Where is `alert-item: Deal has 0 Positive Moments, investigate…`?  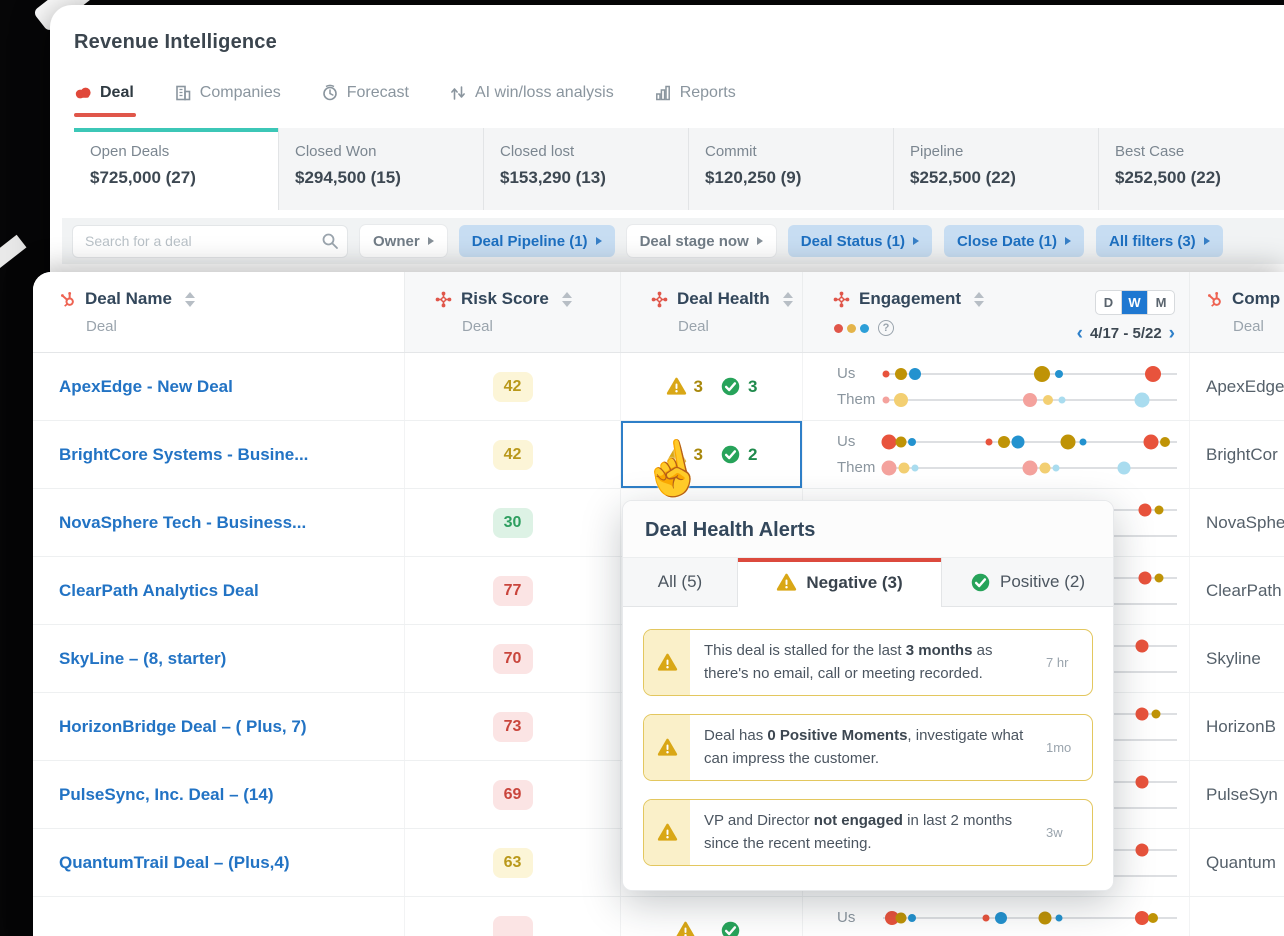 alert-item: Deal has 0 Positive Moments, investigate… is located at coordinates (868, 747).